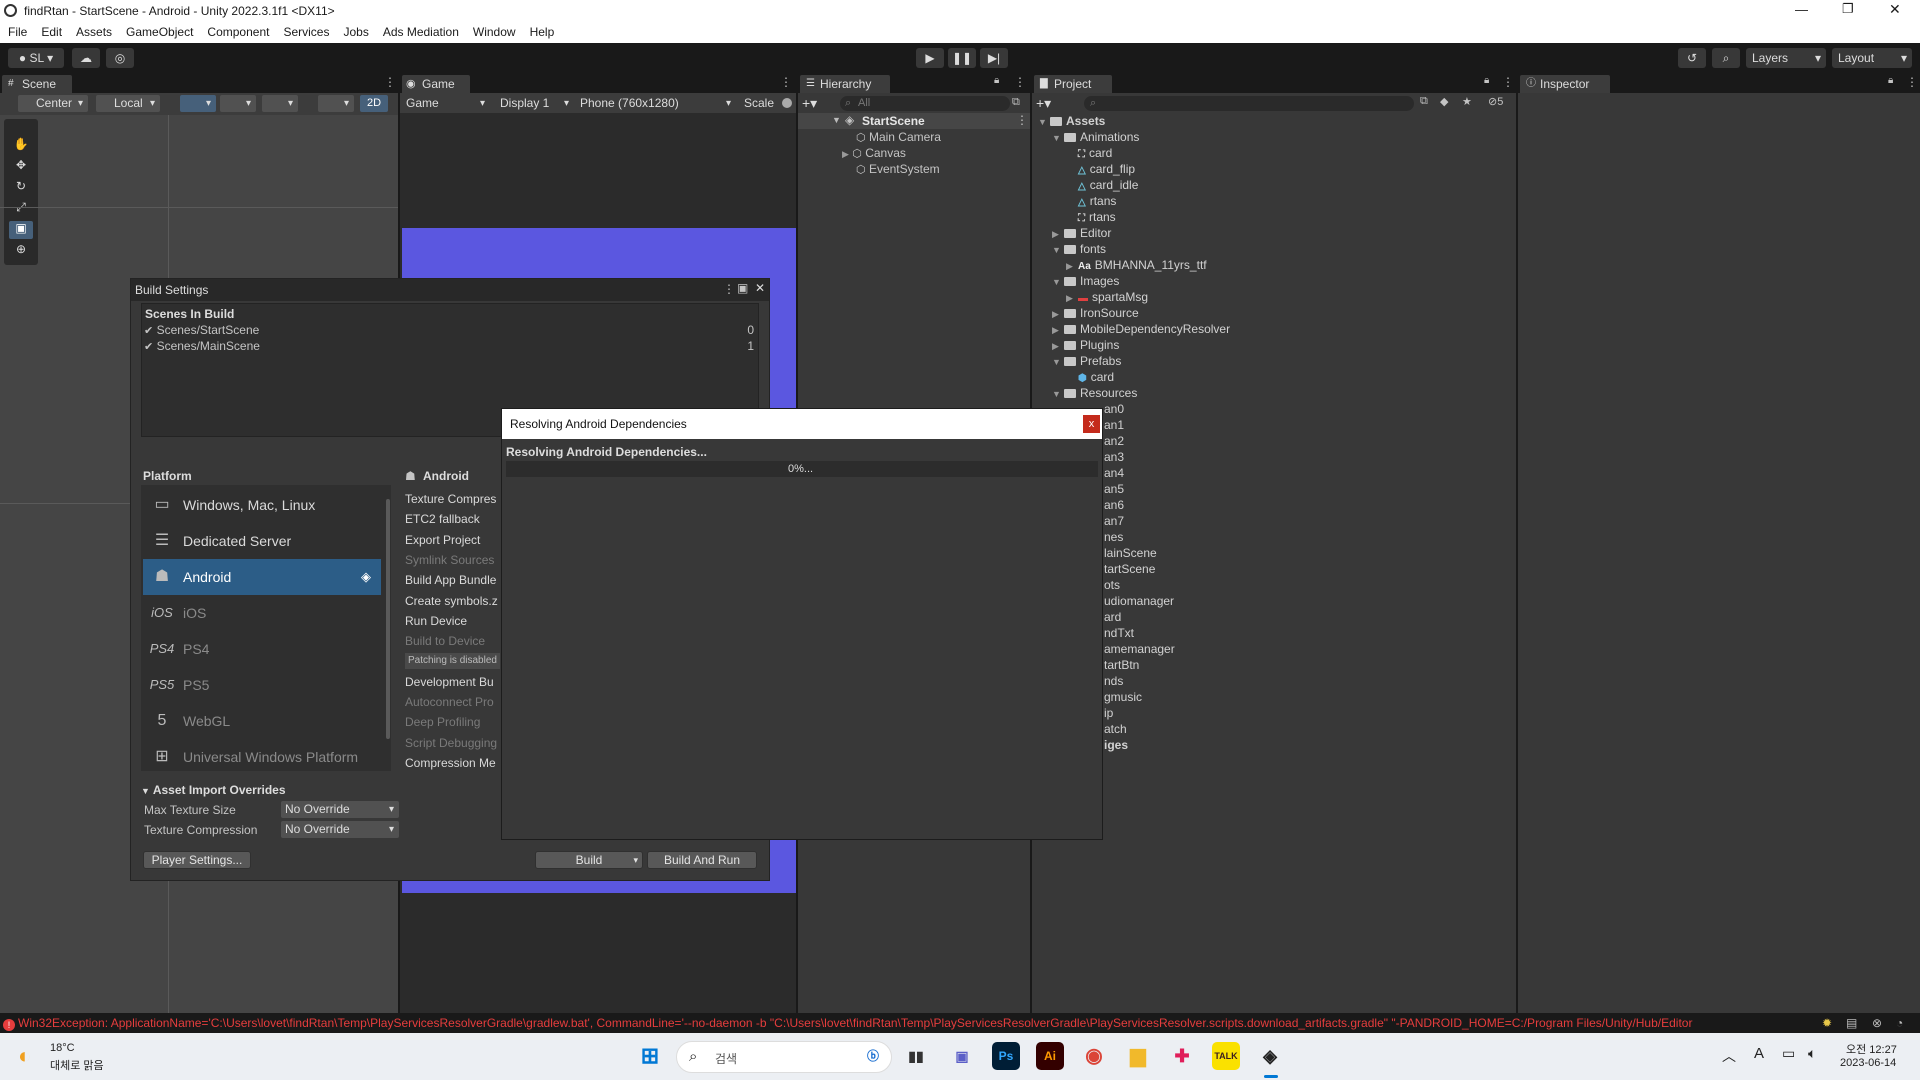 The height and width of the screenshot is (1080, 1920). Describe the element at coordinates (354, 30) in the screenshot. I see `menu-jobs: Jobs` at that location.